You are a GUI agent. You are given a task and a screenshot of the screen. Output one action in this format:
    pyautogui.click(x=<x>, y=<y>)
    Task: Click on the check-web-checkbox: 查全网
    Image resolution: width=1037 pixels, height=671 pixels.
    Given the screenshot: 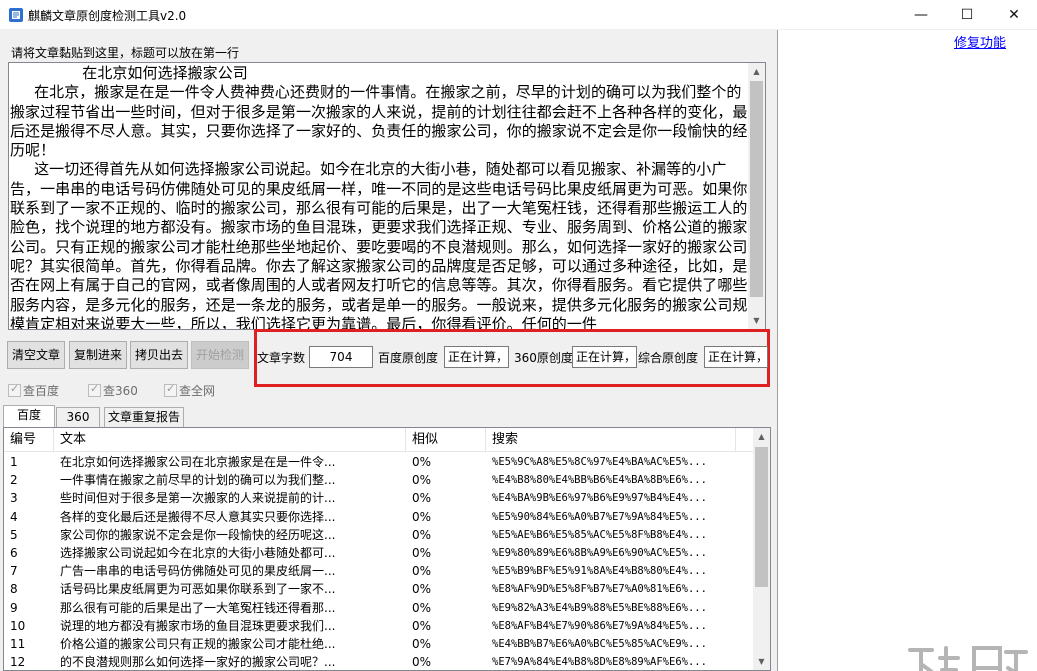 What is the action you would take?
    pyautogui.click(x=189, y=390)
    